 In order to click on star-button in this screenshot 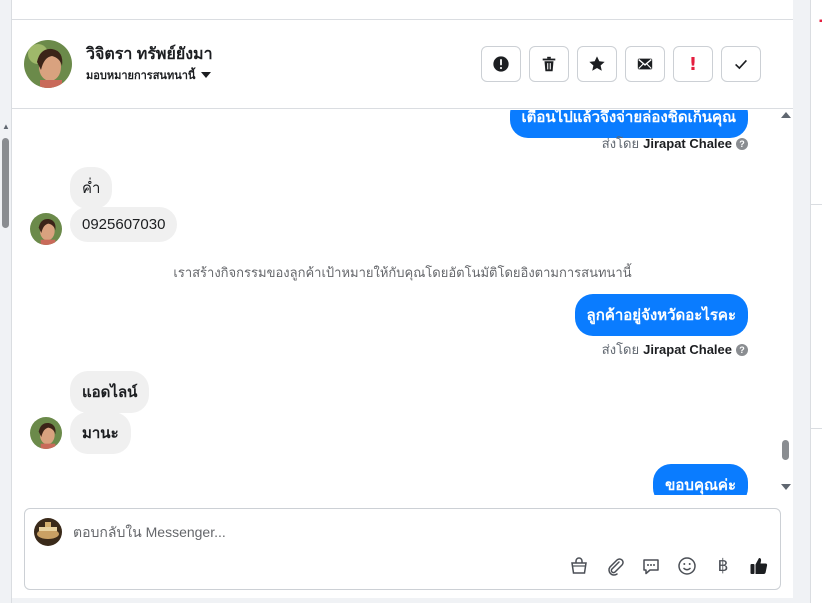, I will do `click(597, 64)`.